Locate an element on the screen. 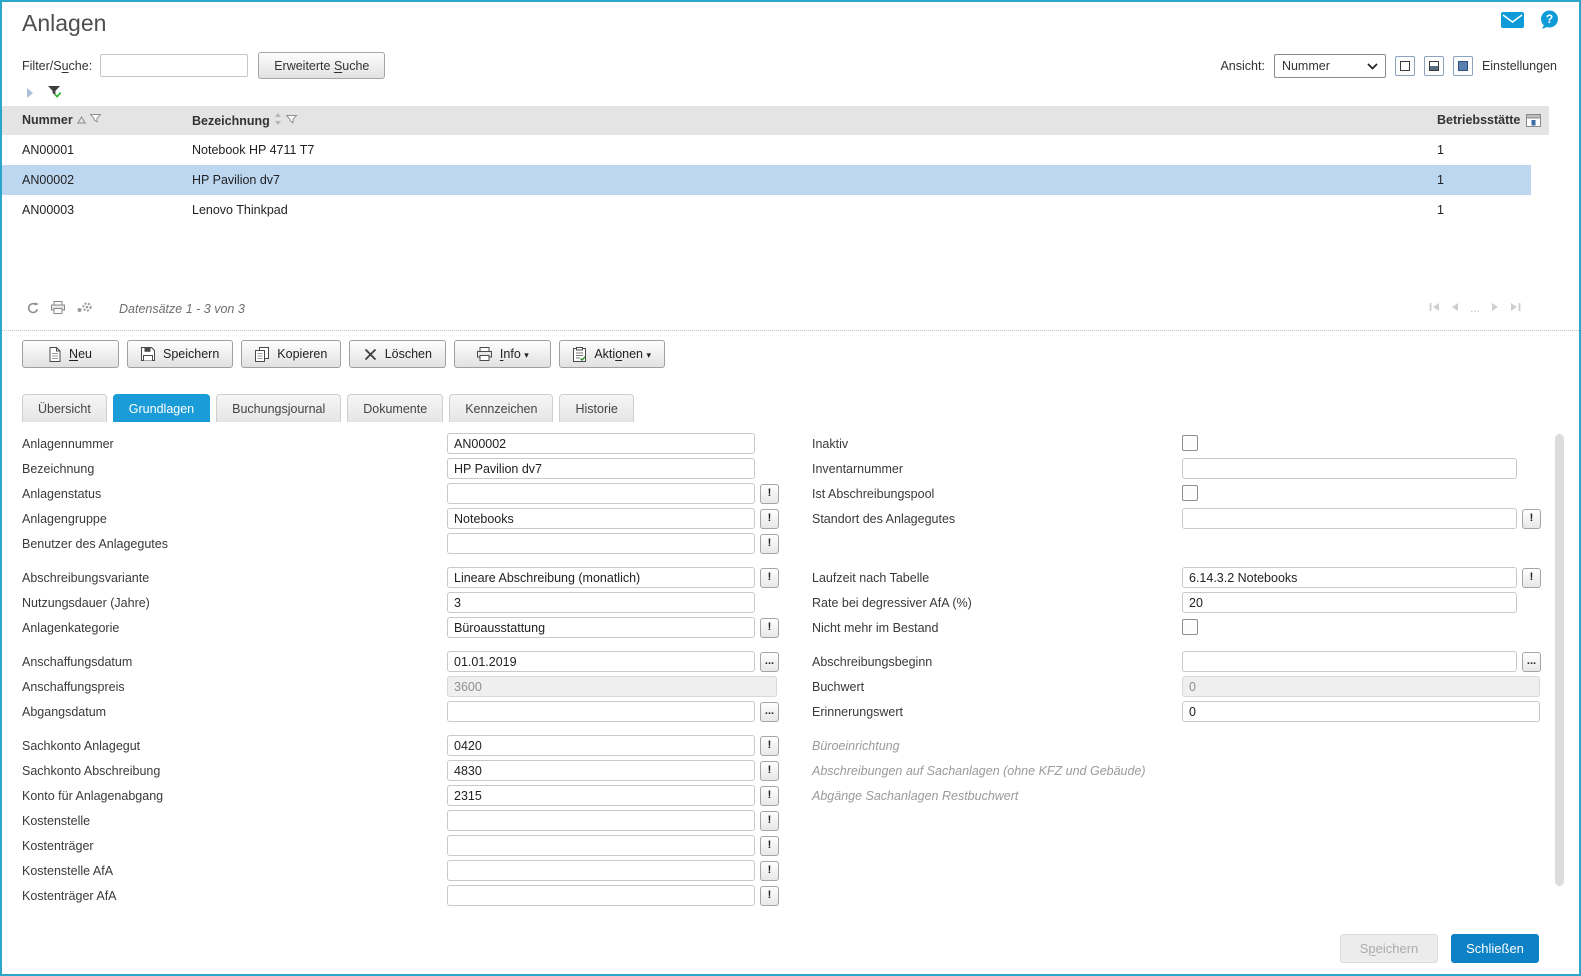 Image resolution: width=1581 pixels, height=976 pixels. next-page-icon is located at coordinates (1495, 308).